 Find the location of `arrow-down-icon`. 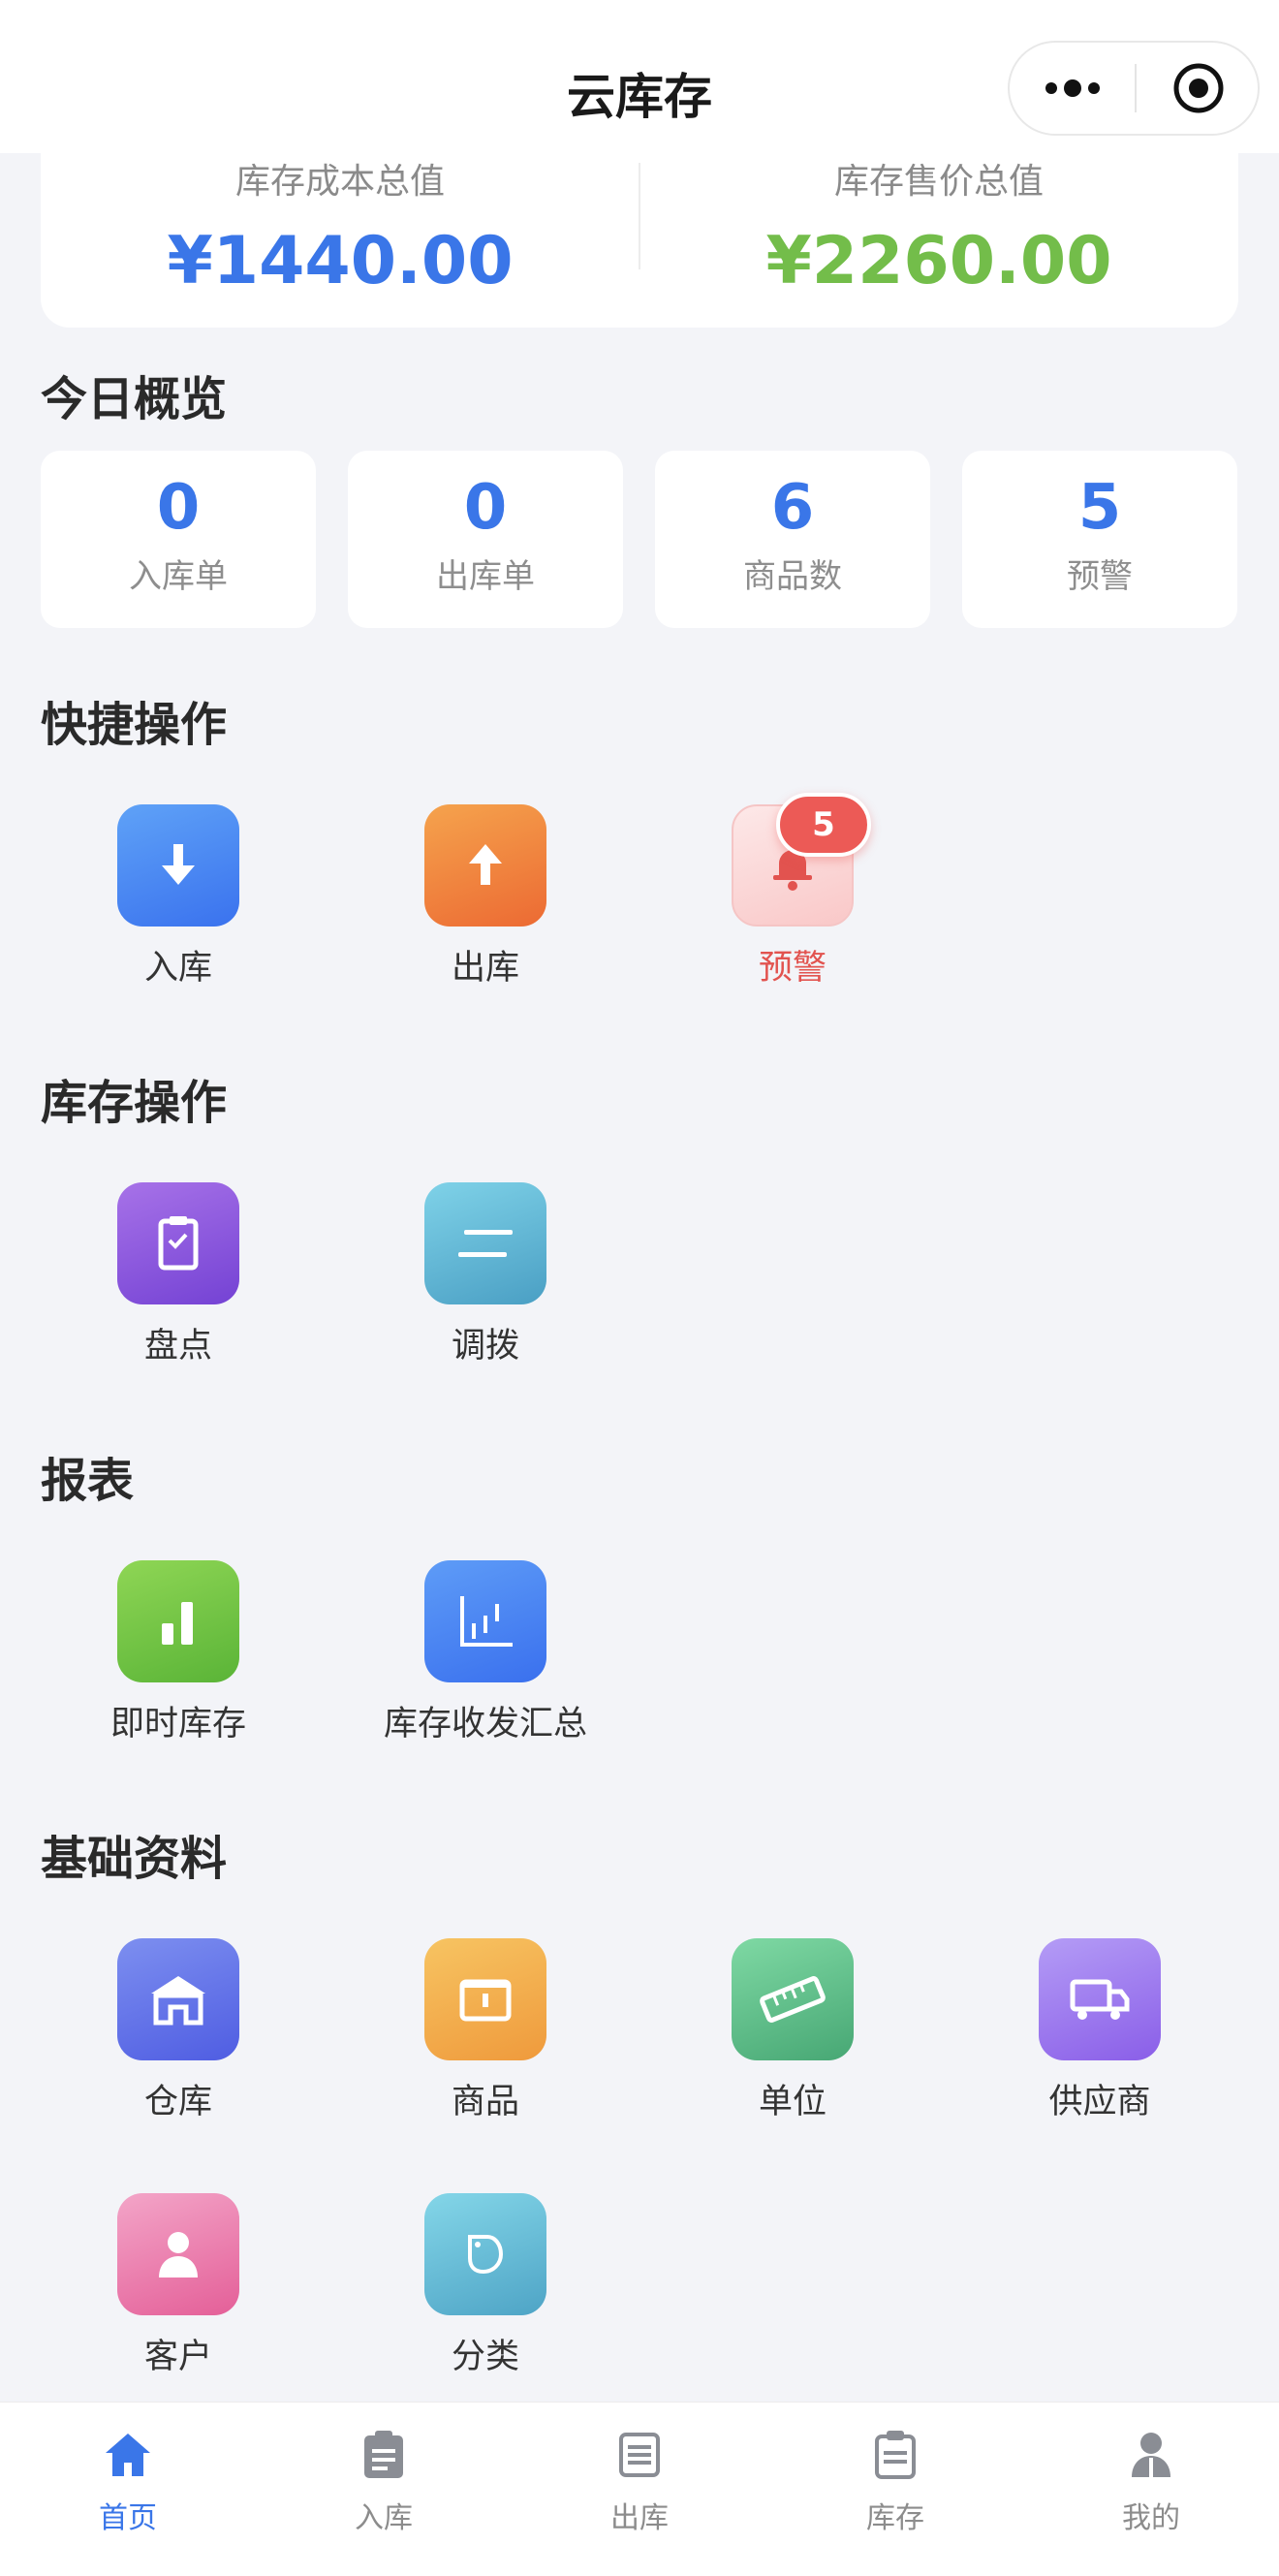

arrow-down-icon is located at coordinates (178, 865).